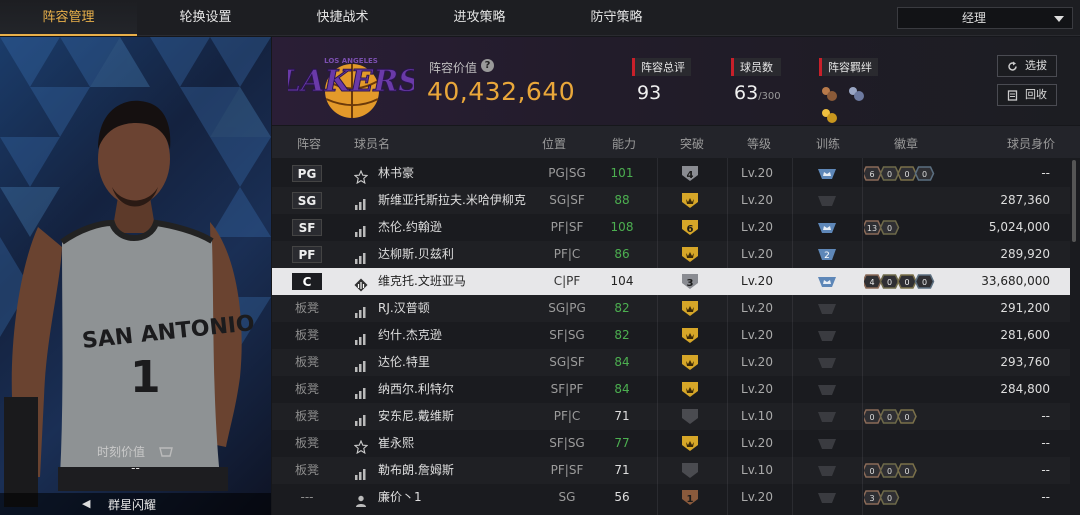  What do you see at coordinates (1045, 470) in the screenshot?
I see `player-value: --` at bounding box center [1045, 470].